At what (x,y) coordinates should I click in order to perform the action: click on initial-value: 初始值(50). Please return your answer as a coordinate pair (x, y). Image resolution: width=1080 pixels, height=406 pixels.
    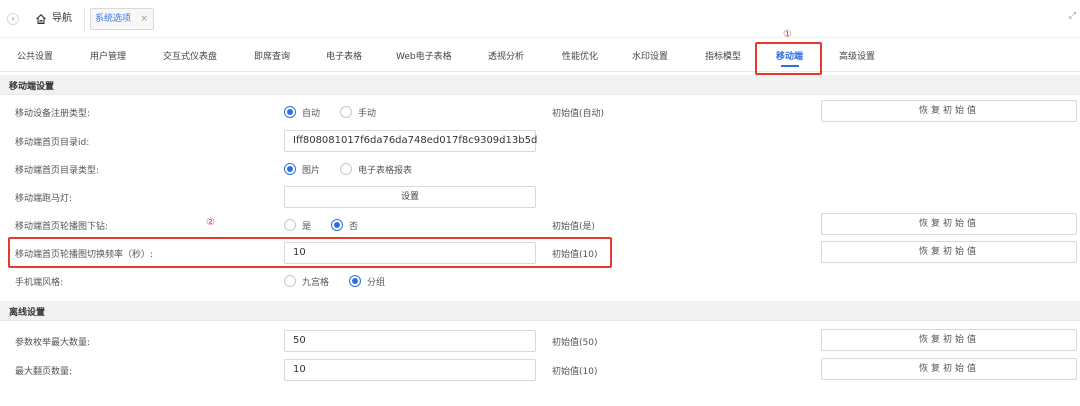
    Looking at the image, I should click on (575, 343).